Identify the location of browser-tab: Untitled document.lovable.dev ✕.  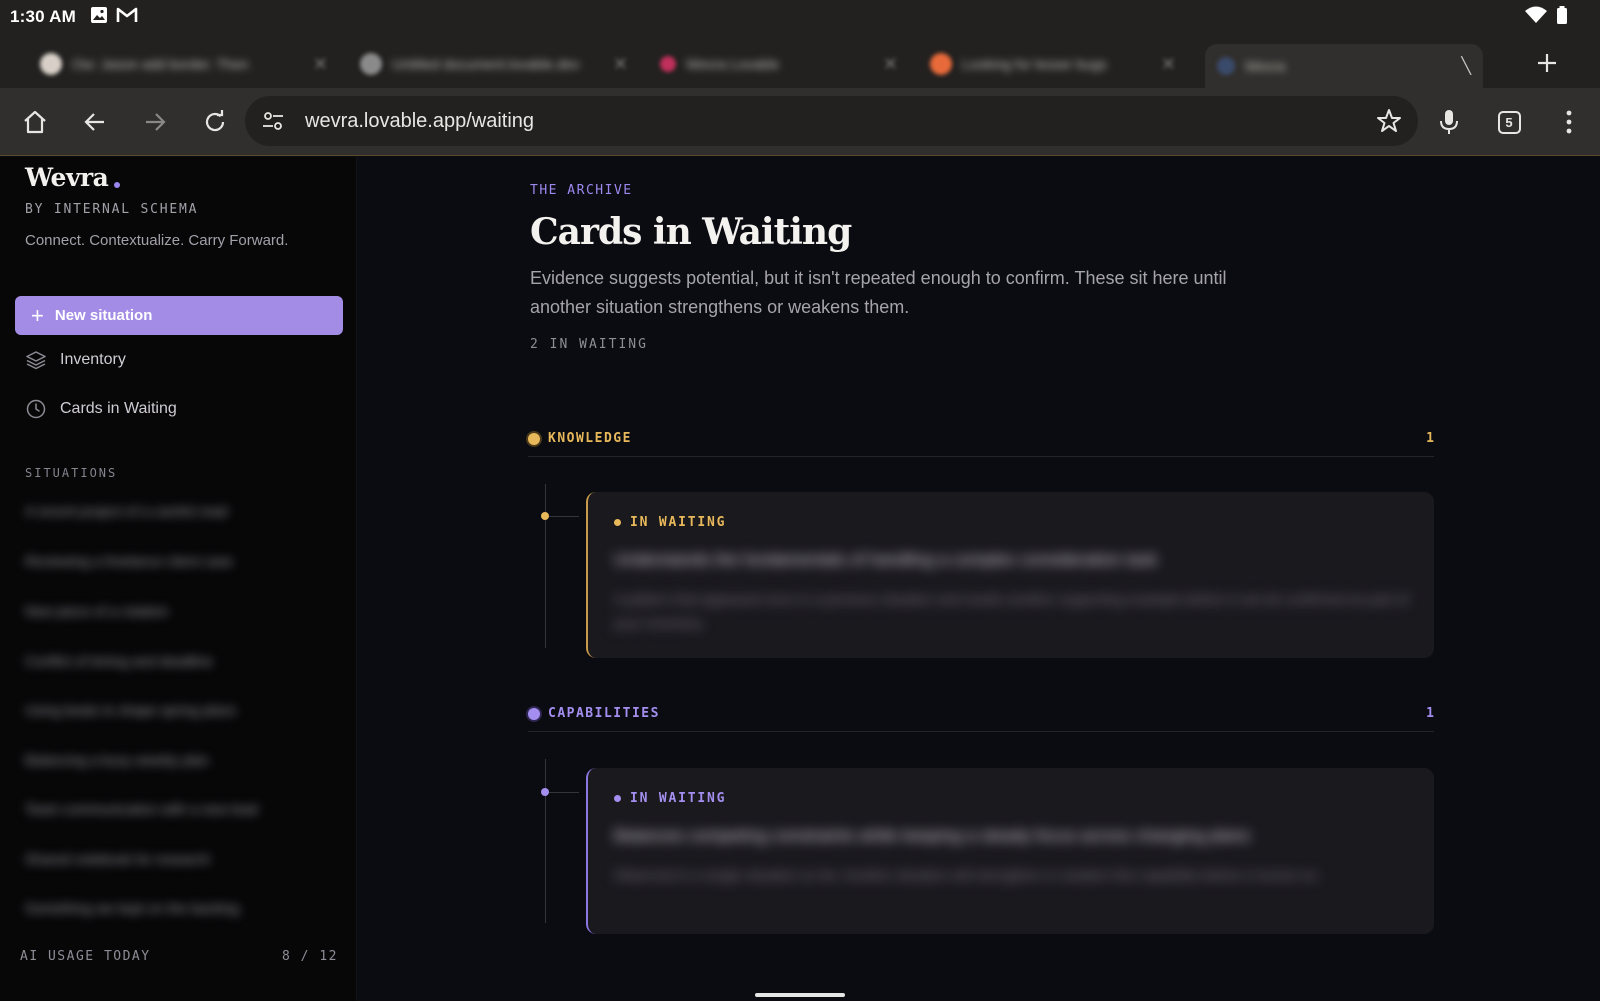
(493, 64).